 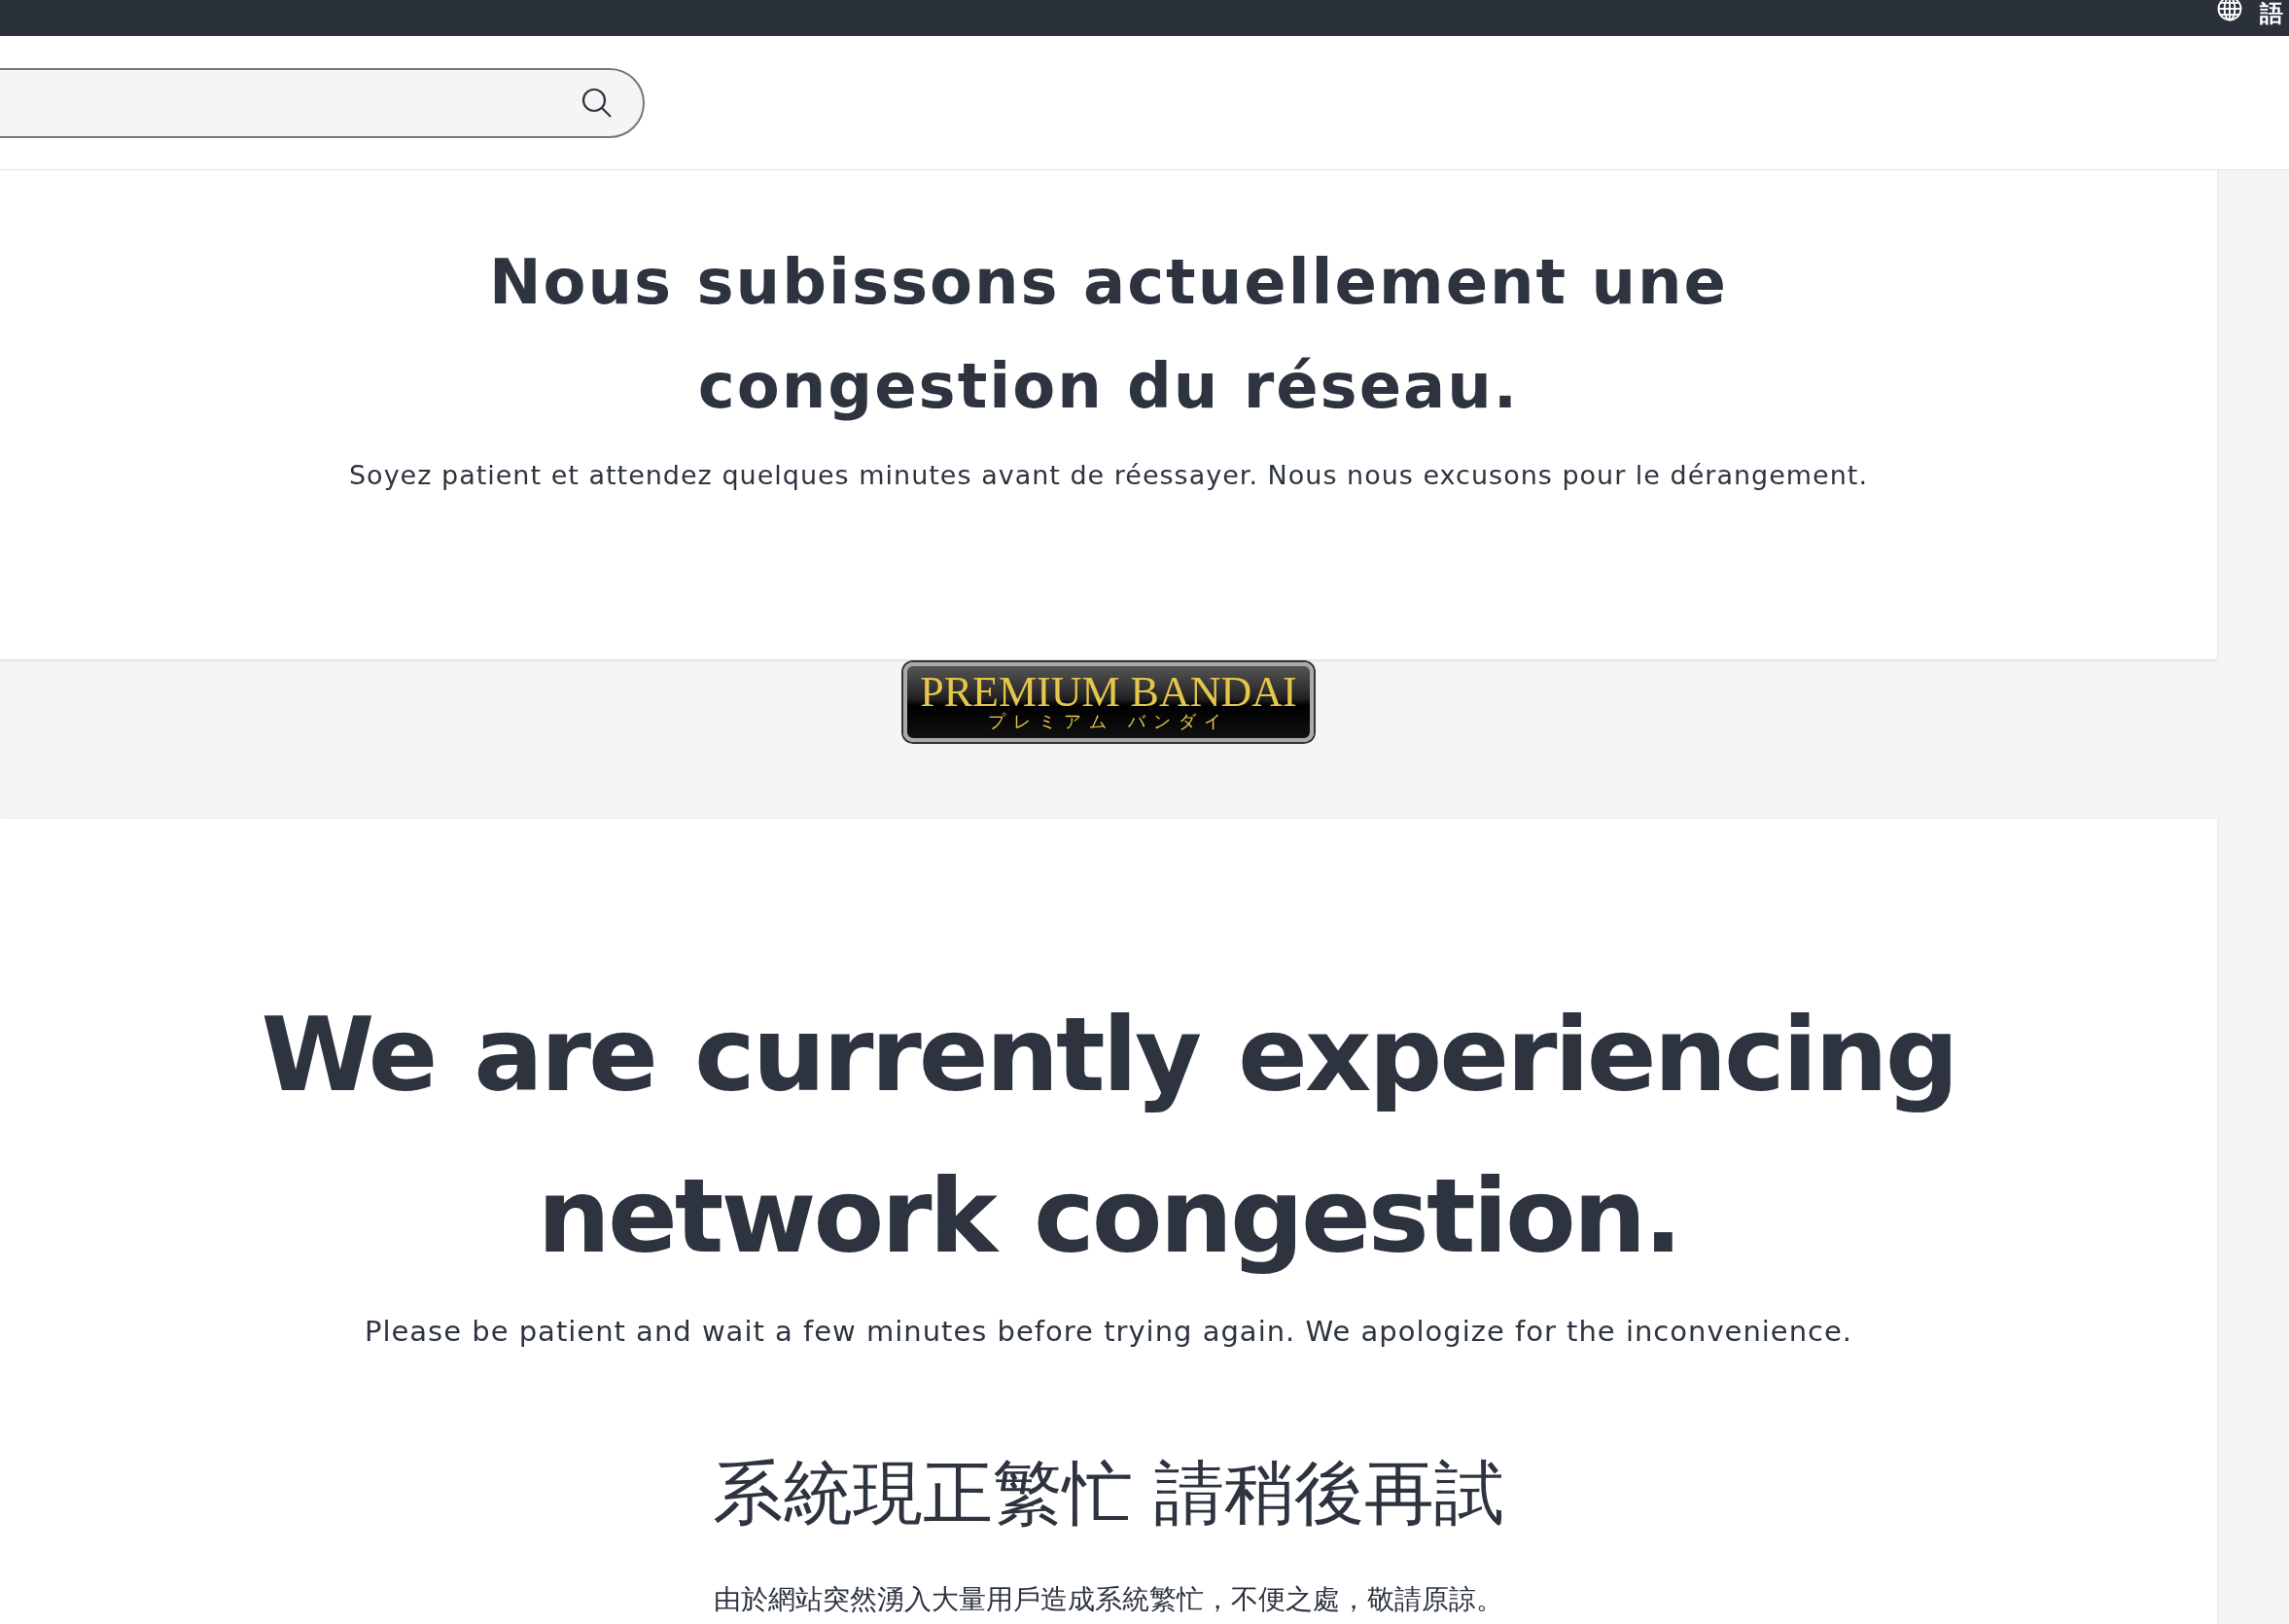 I want to click on language-label: 語, so click(x=2271, y=13).